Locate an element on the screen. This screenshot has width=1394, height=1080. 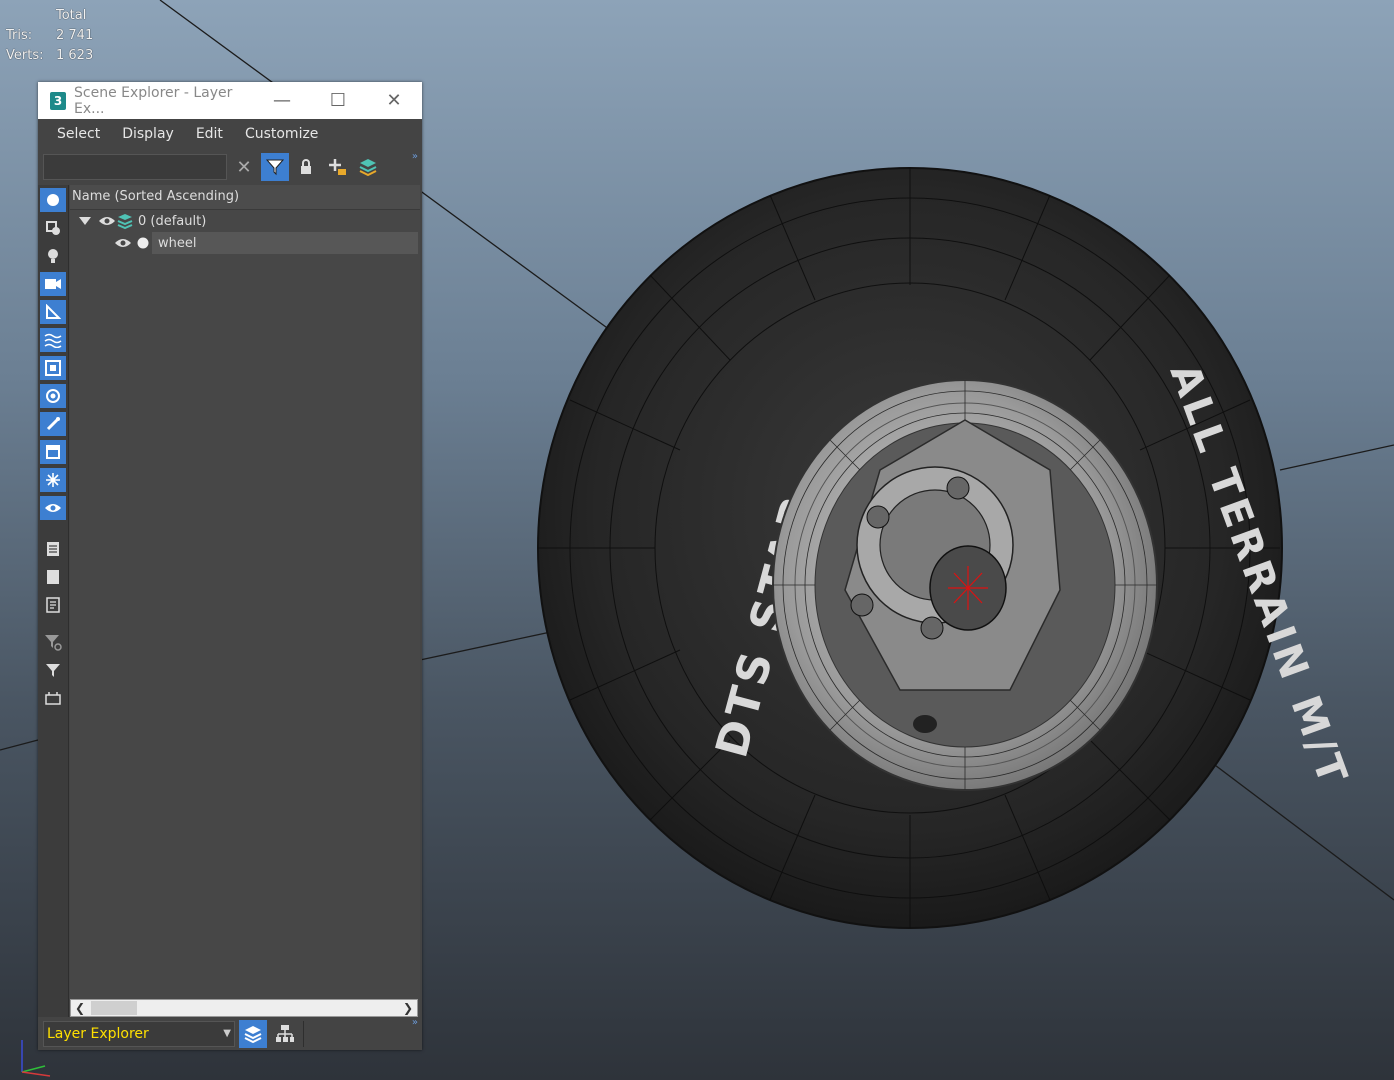
filter-groups-button is located at coordinates (53, 368).